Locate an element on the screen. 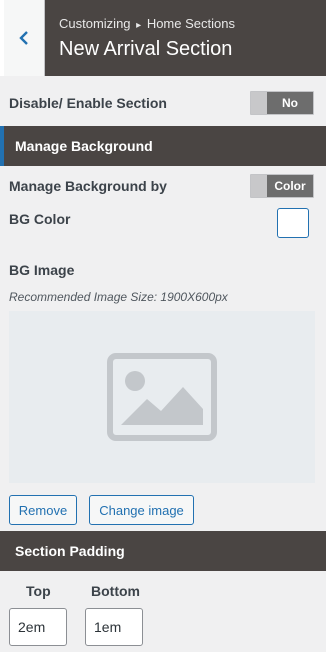 This screenshot has width=326, height=652. padding-top-label: Top is located at coordinates (38, 591).